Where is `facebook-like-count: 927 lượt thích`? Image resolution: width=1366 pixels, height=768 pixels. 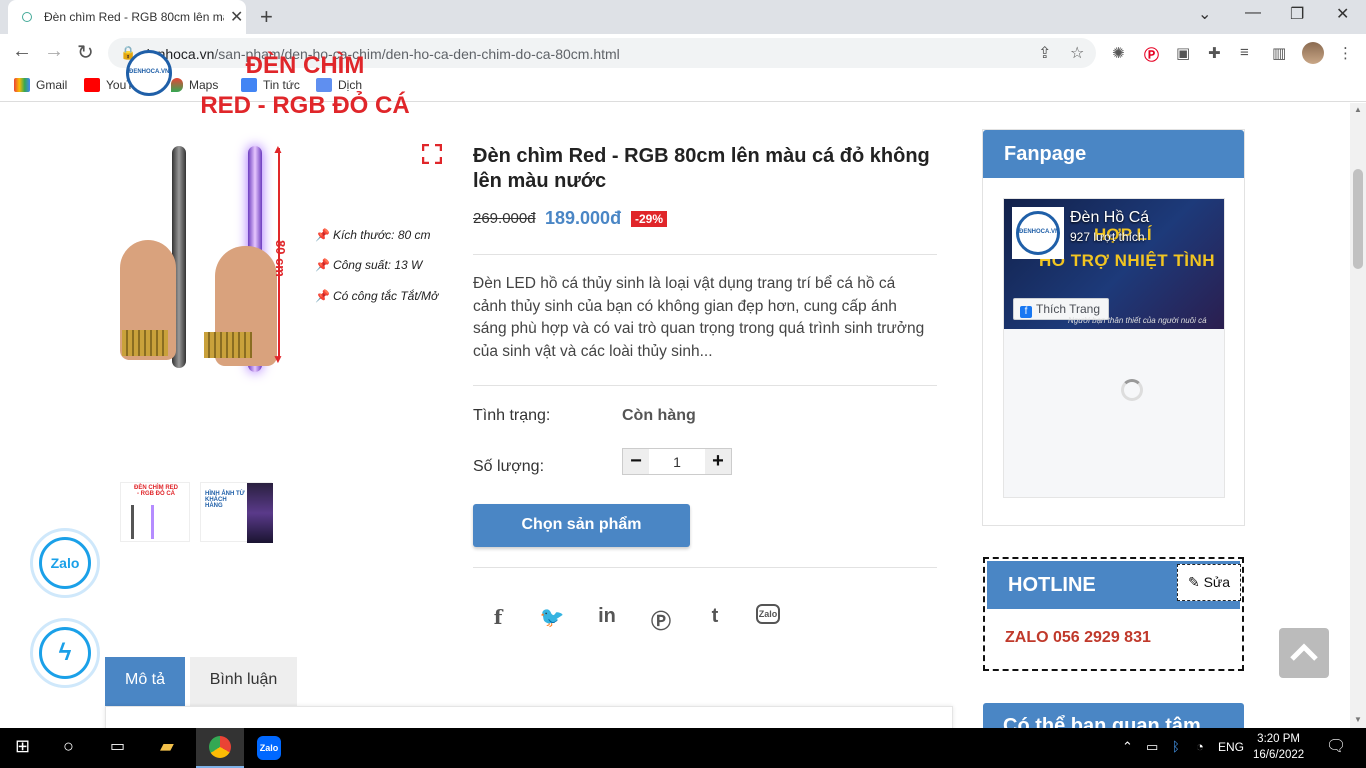 facebook-like-count: 927 lượt thích is located at coordinates (1107, 237).